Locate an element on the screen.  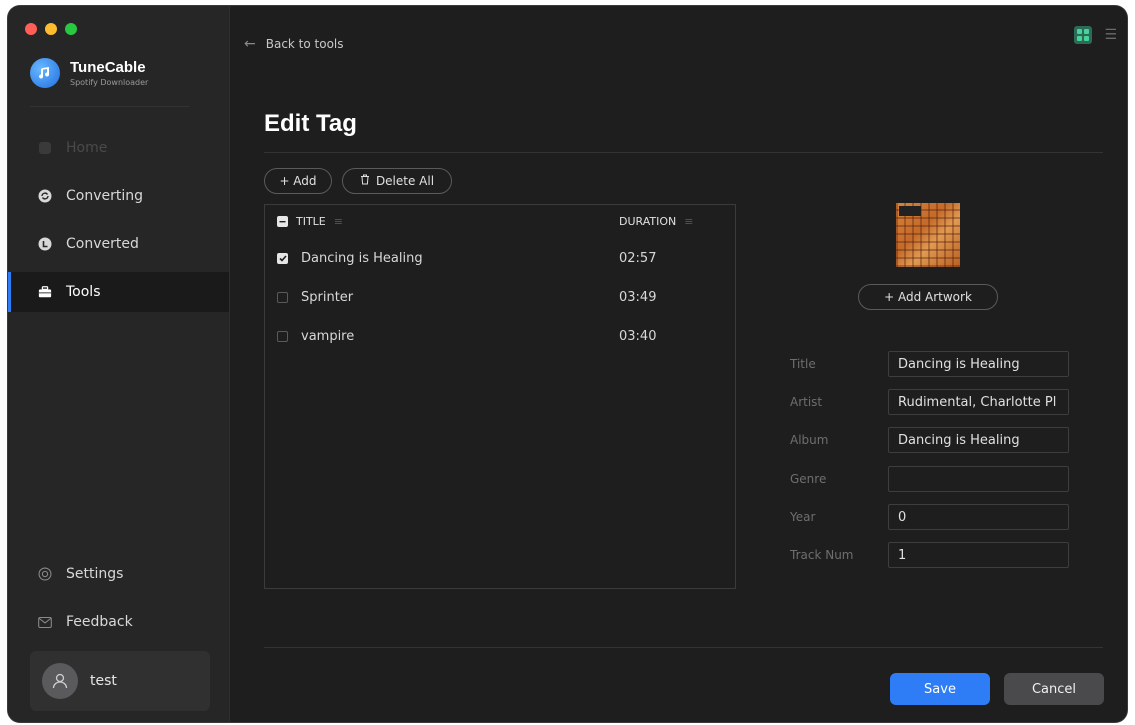
user-icon is located at coordinates (60, 681).